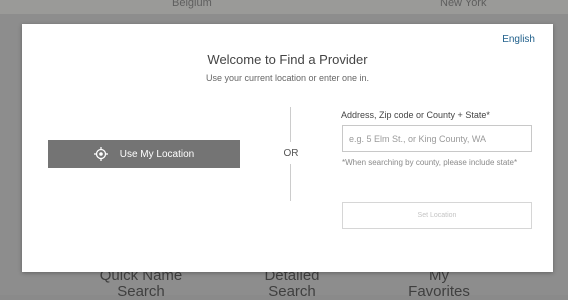 This screenshot has width=568, height=300. Describe the element at coordinates (290, 182) in the screenshot. I see `vertical-divider-bottom` at that location.